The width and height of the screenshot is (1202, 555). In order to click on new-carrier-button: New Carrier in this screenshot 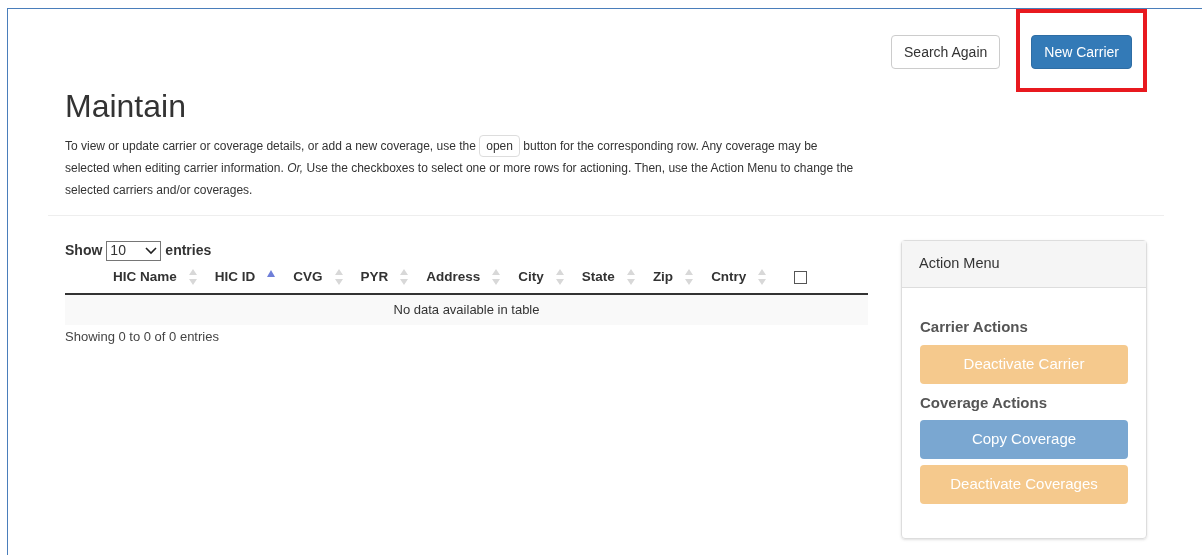, I will do `click(1081, 52)`.